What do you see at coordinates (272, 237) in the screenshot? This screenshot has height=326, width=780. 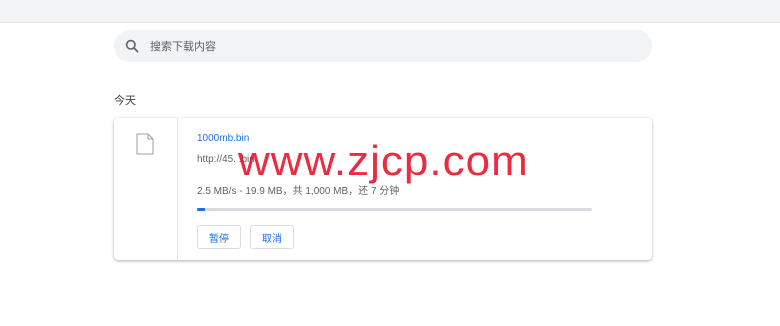 I see `cancel-button: 取消` at bounding box center [272, 237].